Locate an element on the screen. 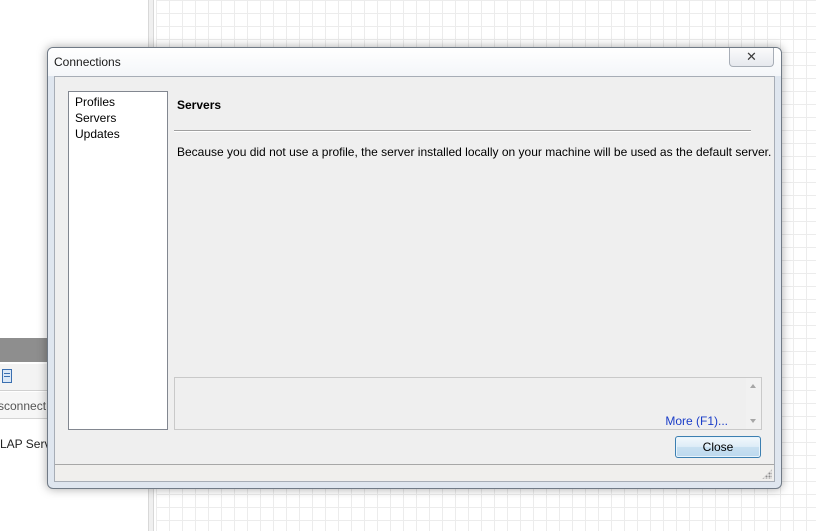  dialog-title: Connections is located at coordinates (87, 62).